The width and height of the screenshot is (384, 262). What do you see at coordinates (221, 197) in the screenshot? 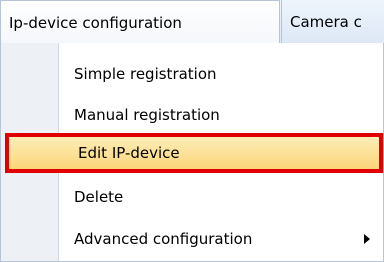
I see `menu-item-delete: Delete` at bounding box center [221, 197].